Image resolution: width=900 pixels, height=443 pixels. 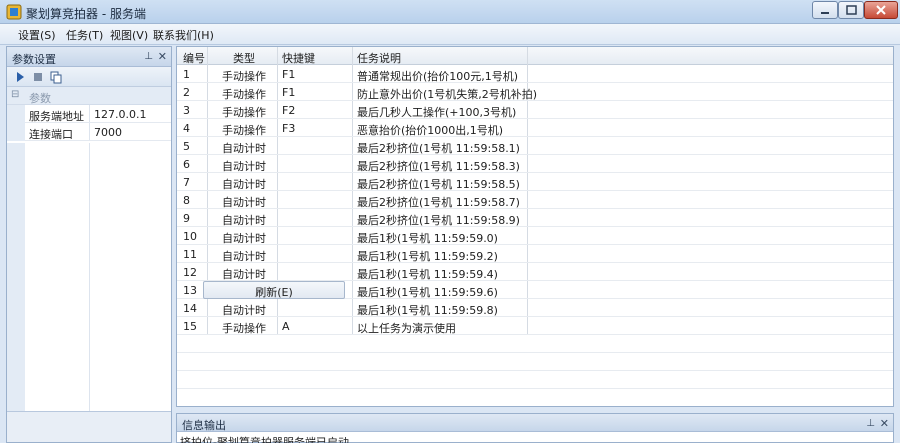 I want to click on table-row: 6 自动计时 最后2秒挤位(1号机 11:59:58.3), so click(x=535, y=164).